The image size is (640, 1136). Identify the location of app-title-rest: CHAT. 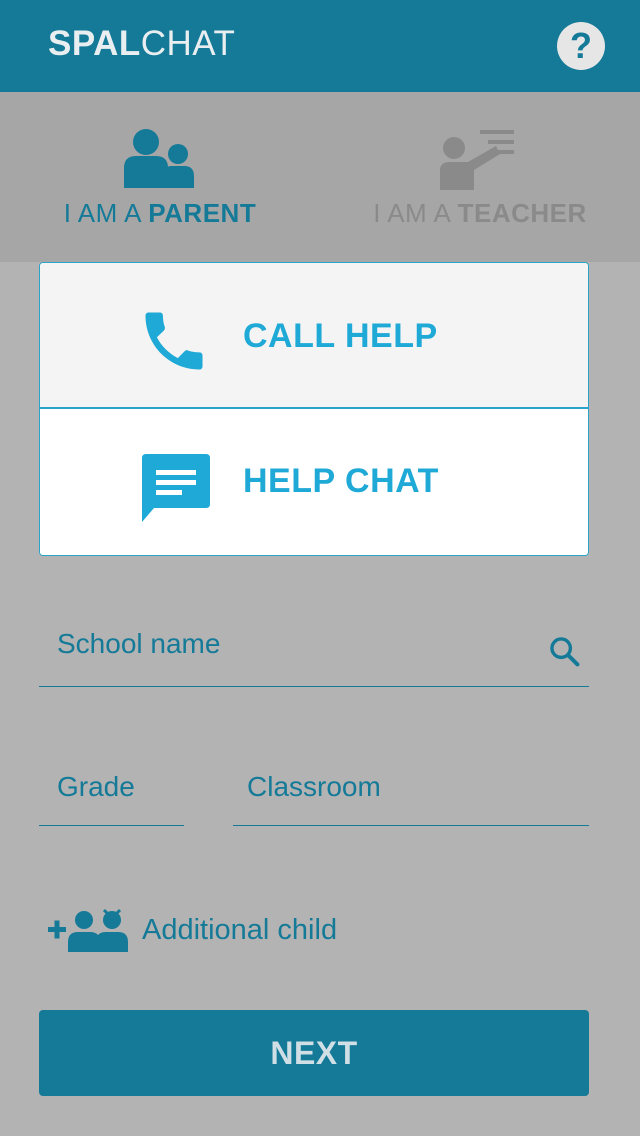
(188, 43).